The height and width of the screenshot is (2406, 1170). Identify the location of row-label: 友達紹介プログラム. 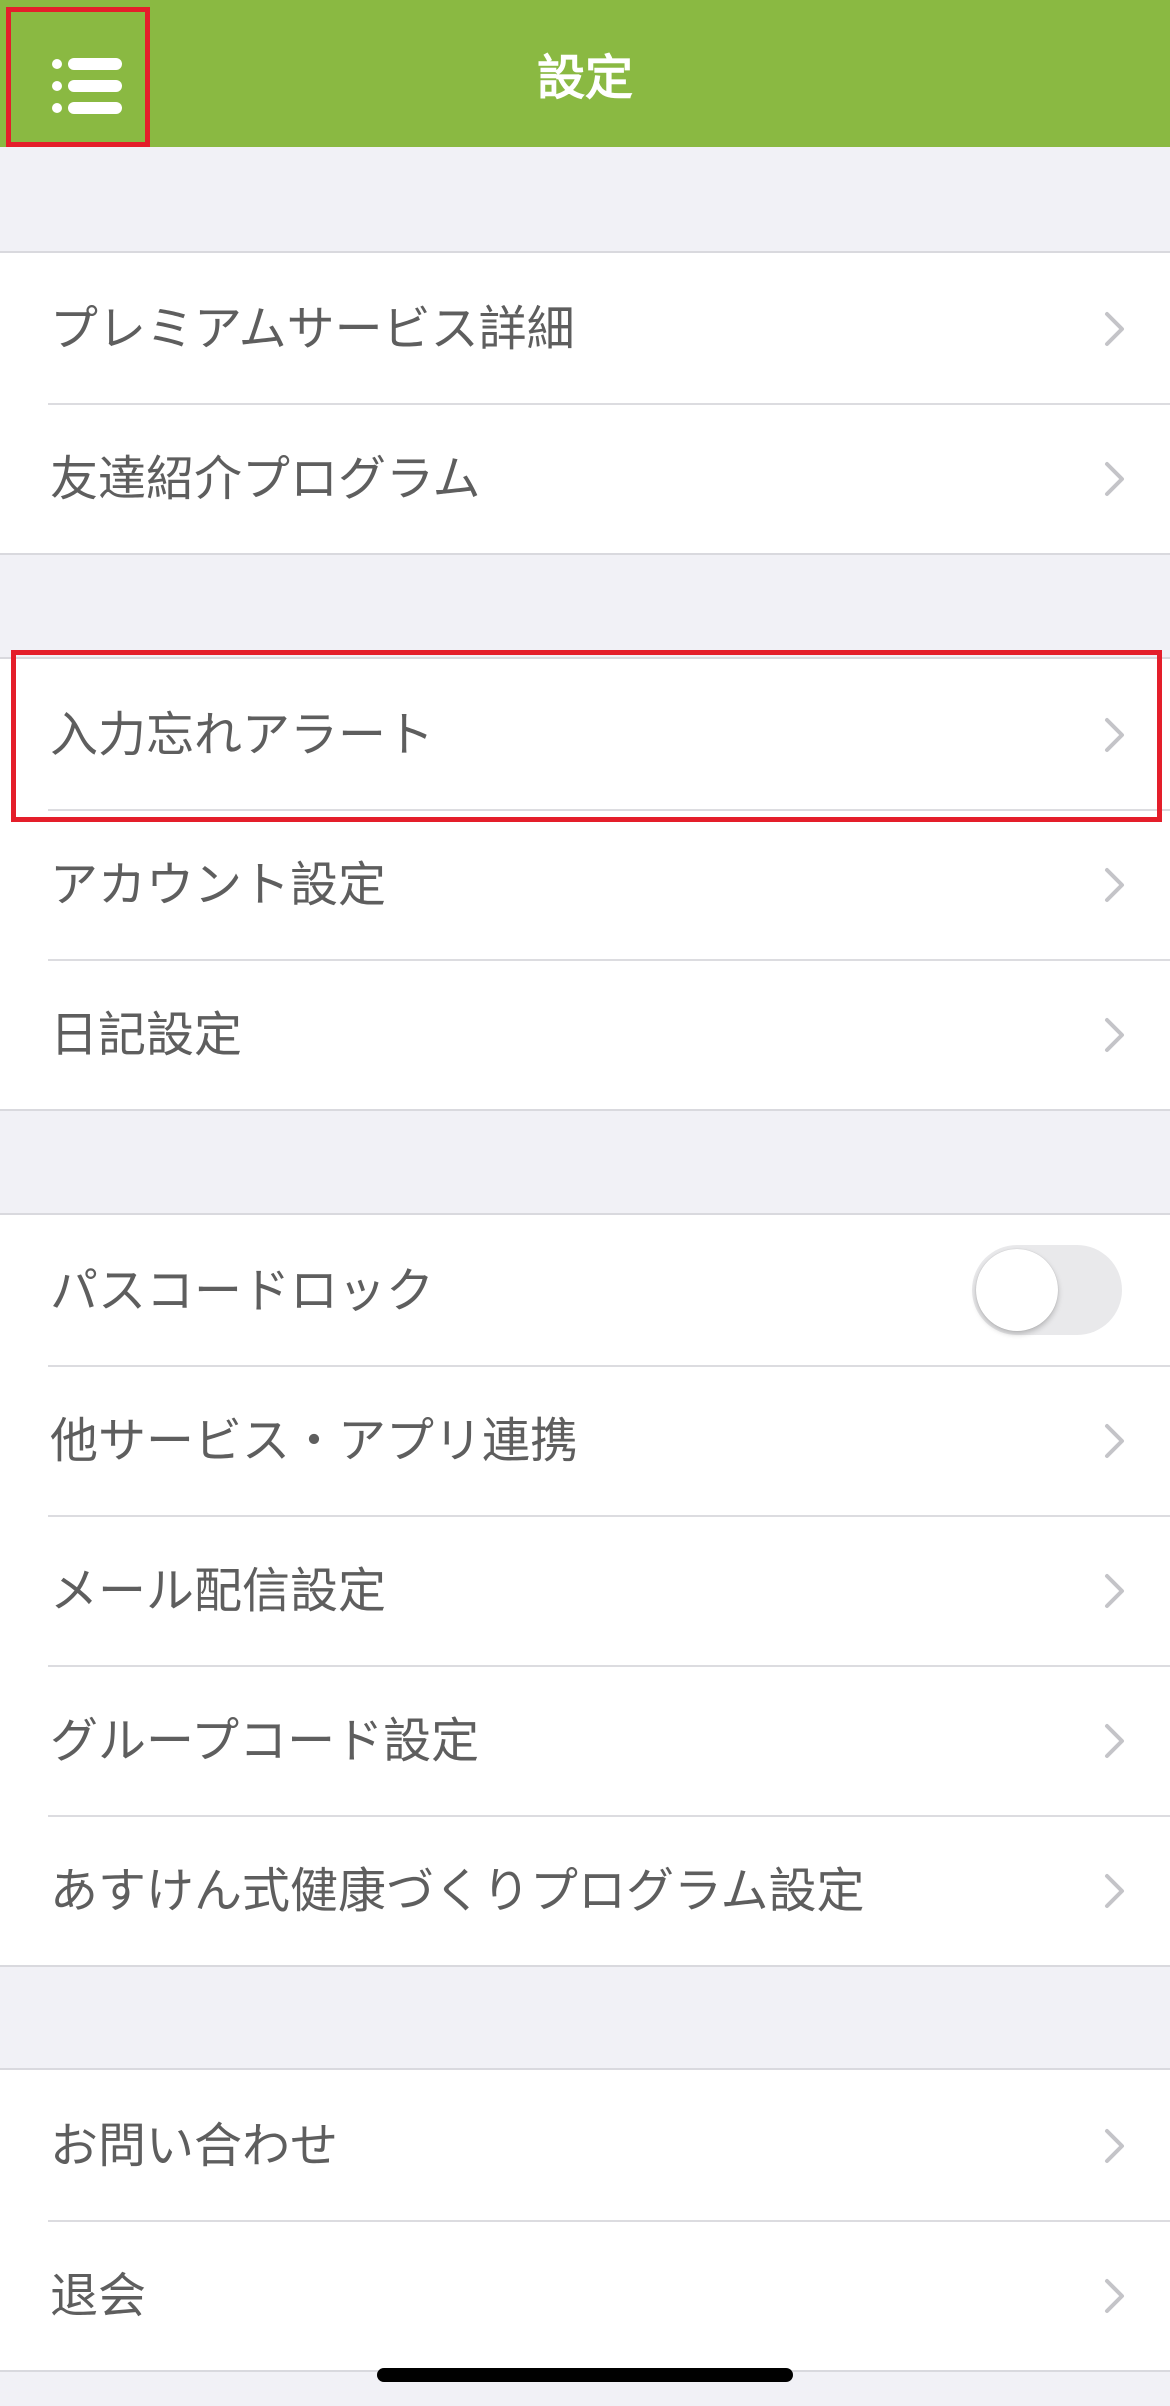
(265, 479).